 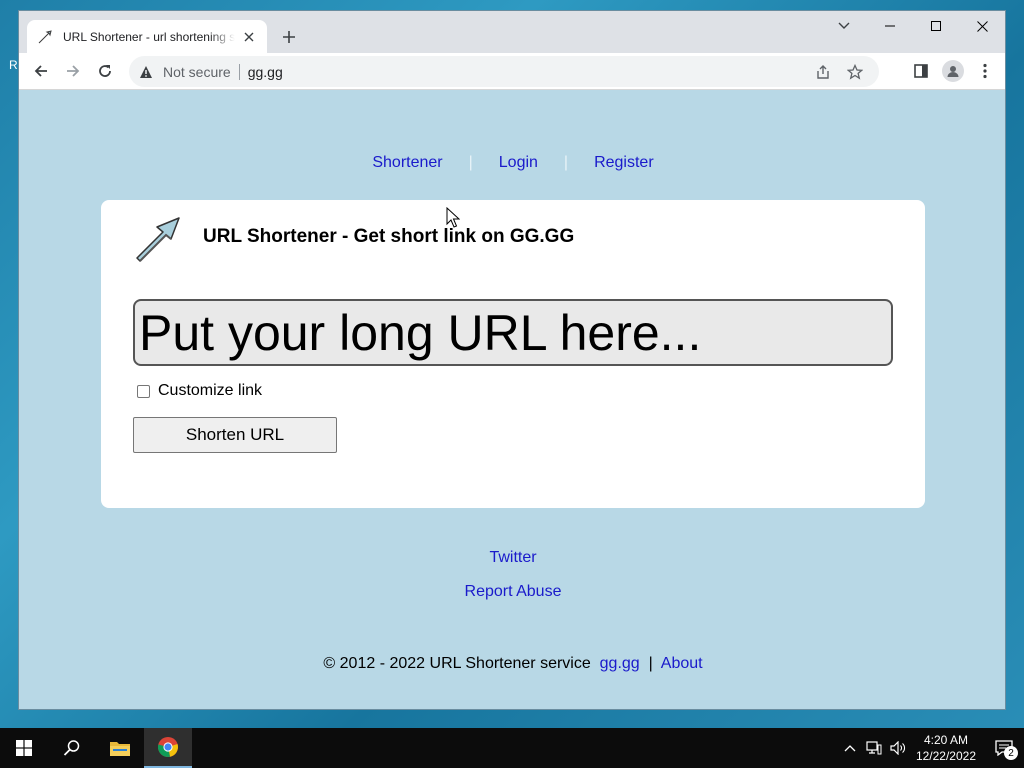 I want to click on window-controls, so click(x=913, y=26).